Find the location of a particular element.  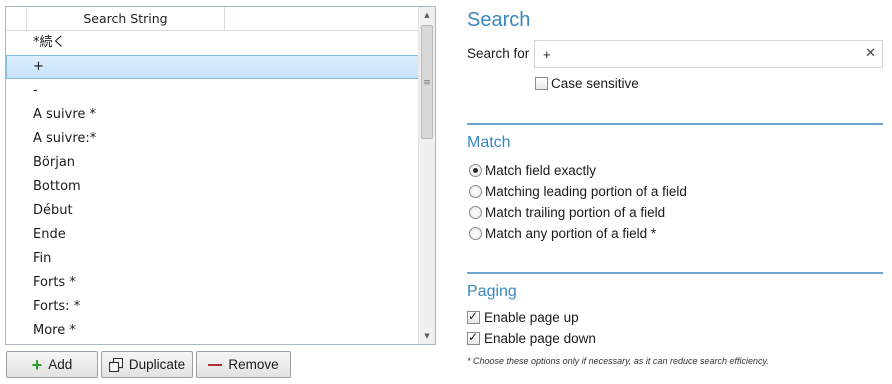

list-header: Search String is located at coordinates (212, 19).